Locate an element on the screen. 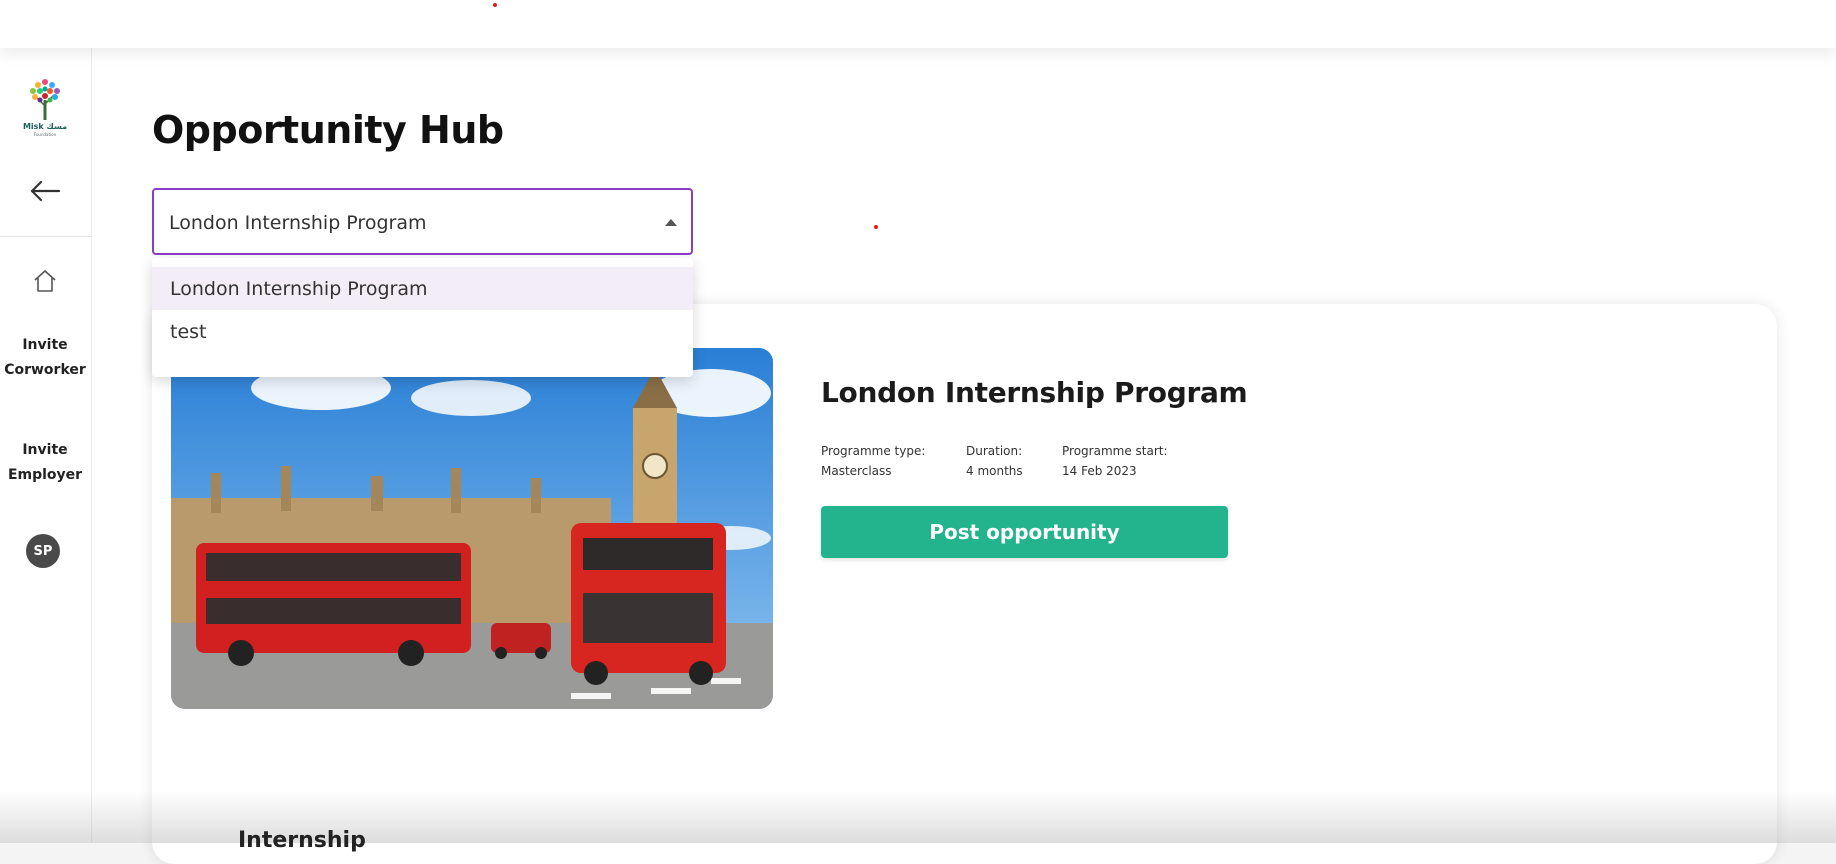 This screenshot has width=1836, height=864. page-title: Opportunity Hub is located at coordinates (328, 130).